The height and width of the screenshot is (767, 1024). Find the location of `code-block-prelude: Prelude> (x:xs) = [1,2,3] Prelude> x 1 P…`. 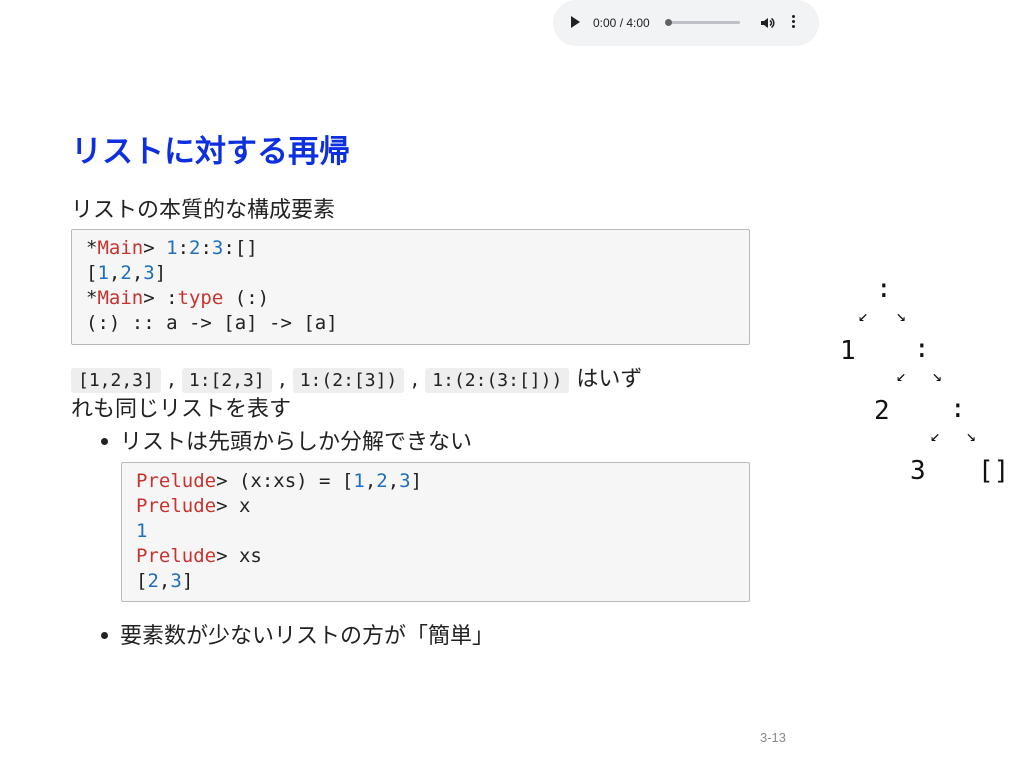

code-block-prelude: Prelude> (x:xs) = [1,2,3] Prelude> x 1 P… is located at coordinates (435, 532).